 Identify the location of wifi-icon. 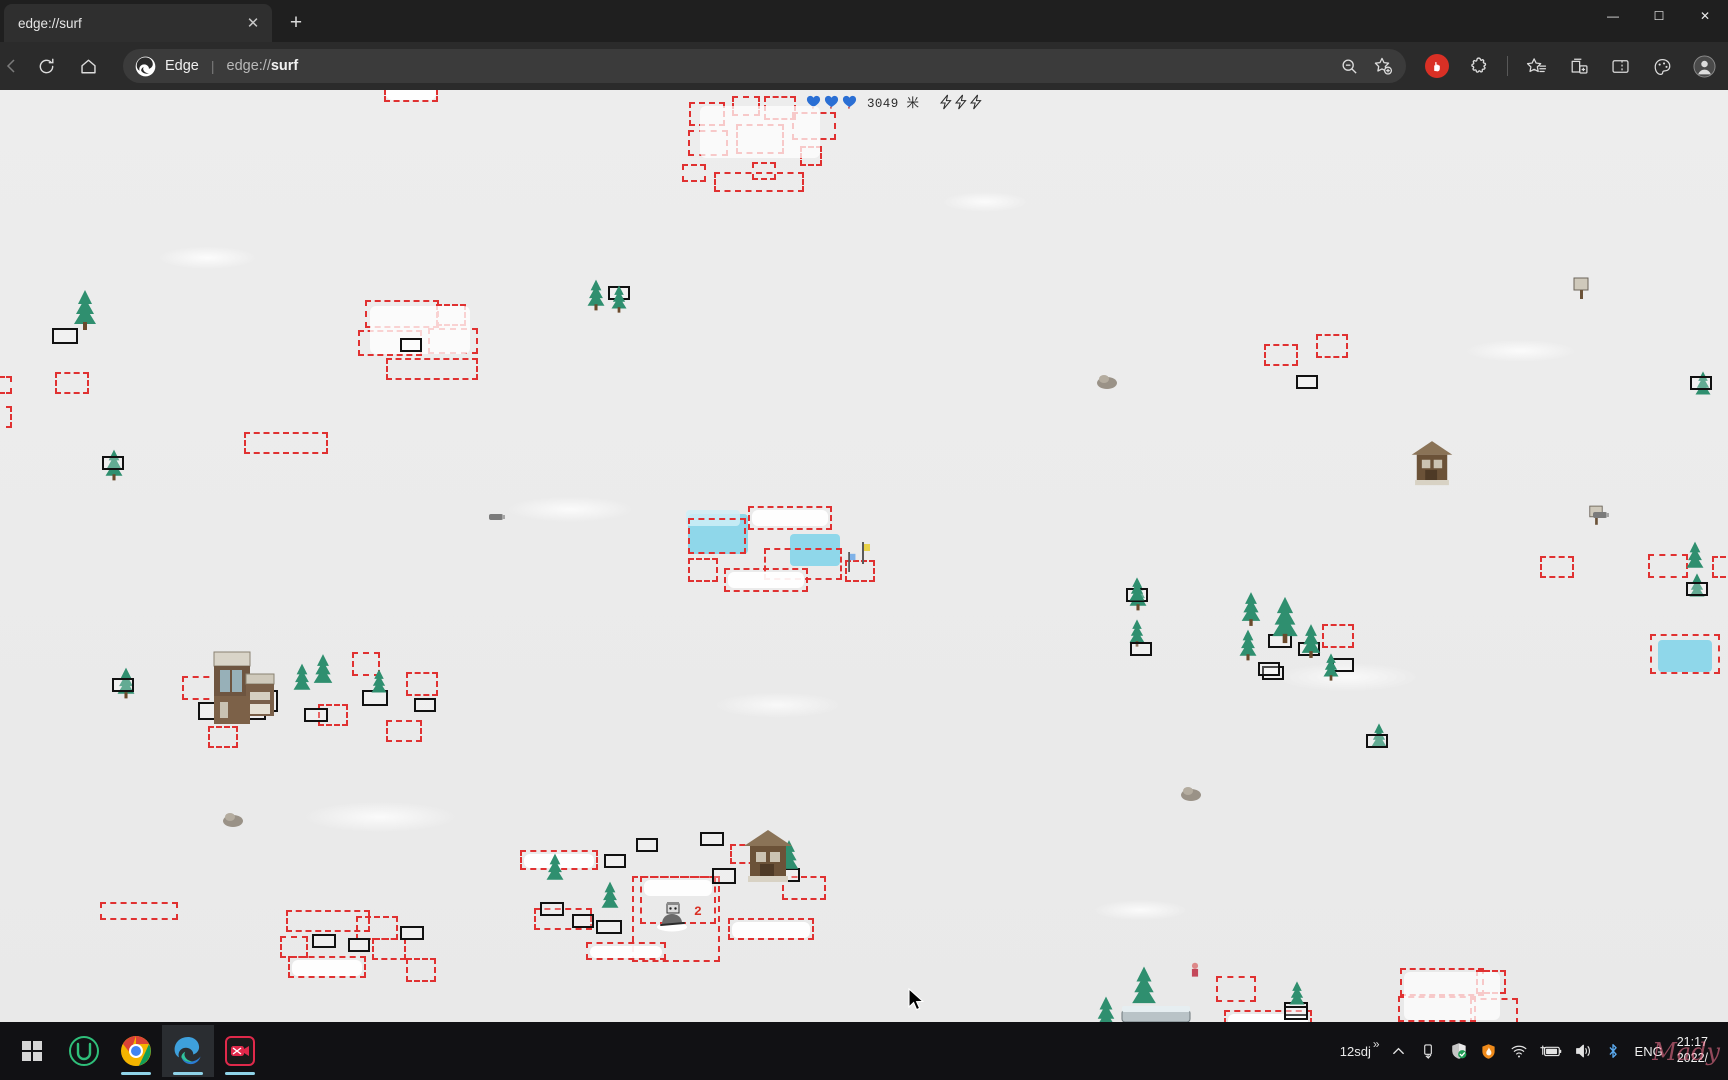
(1519, 1051).